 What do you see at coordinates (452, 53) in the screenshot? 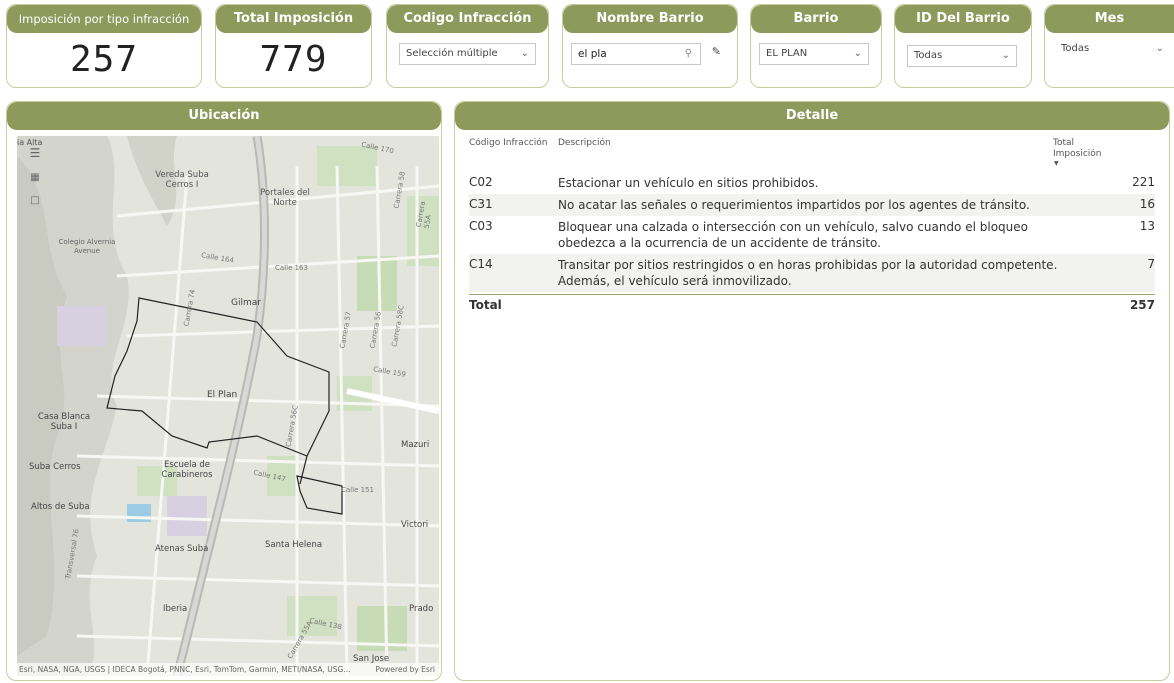
I see `slicer-codigo-value: Selección múltiple` at bounding box center [452, 53].